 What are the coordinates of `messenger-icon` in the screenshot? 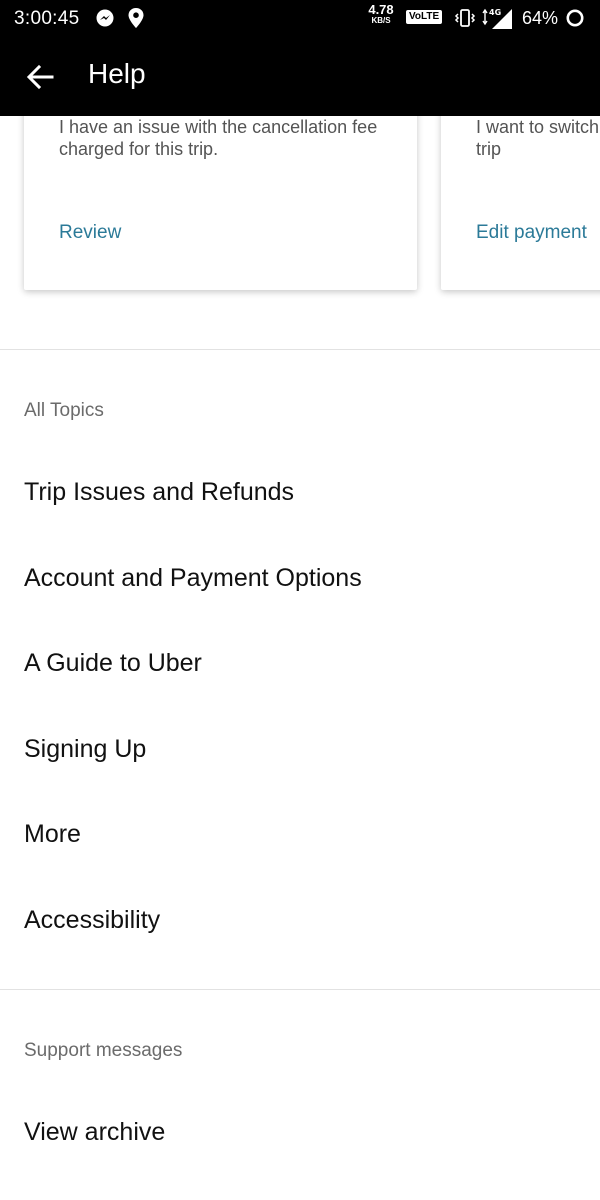 It's located at (105, 18).